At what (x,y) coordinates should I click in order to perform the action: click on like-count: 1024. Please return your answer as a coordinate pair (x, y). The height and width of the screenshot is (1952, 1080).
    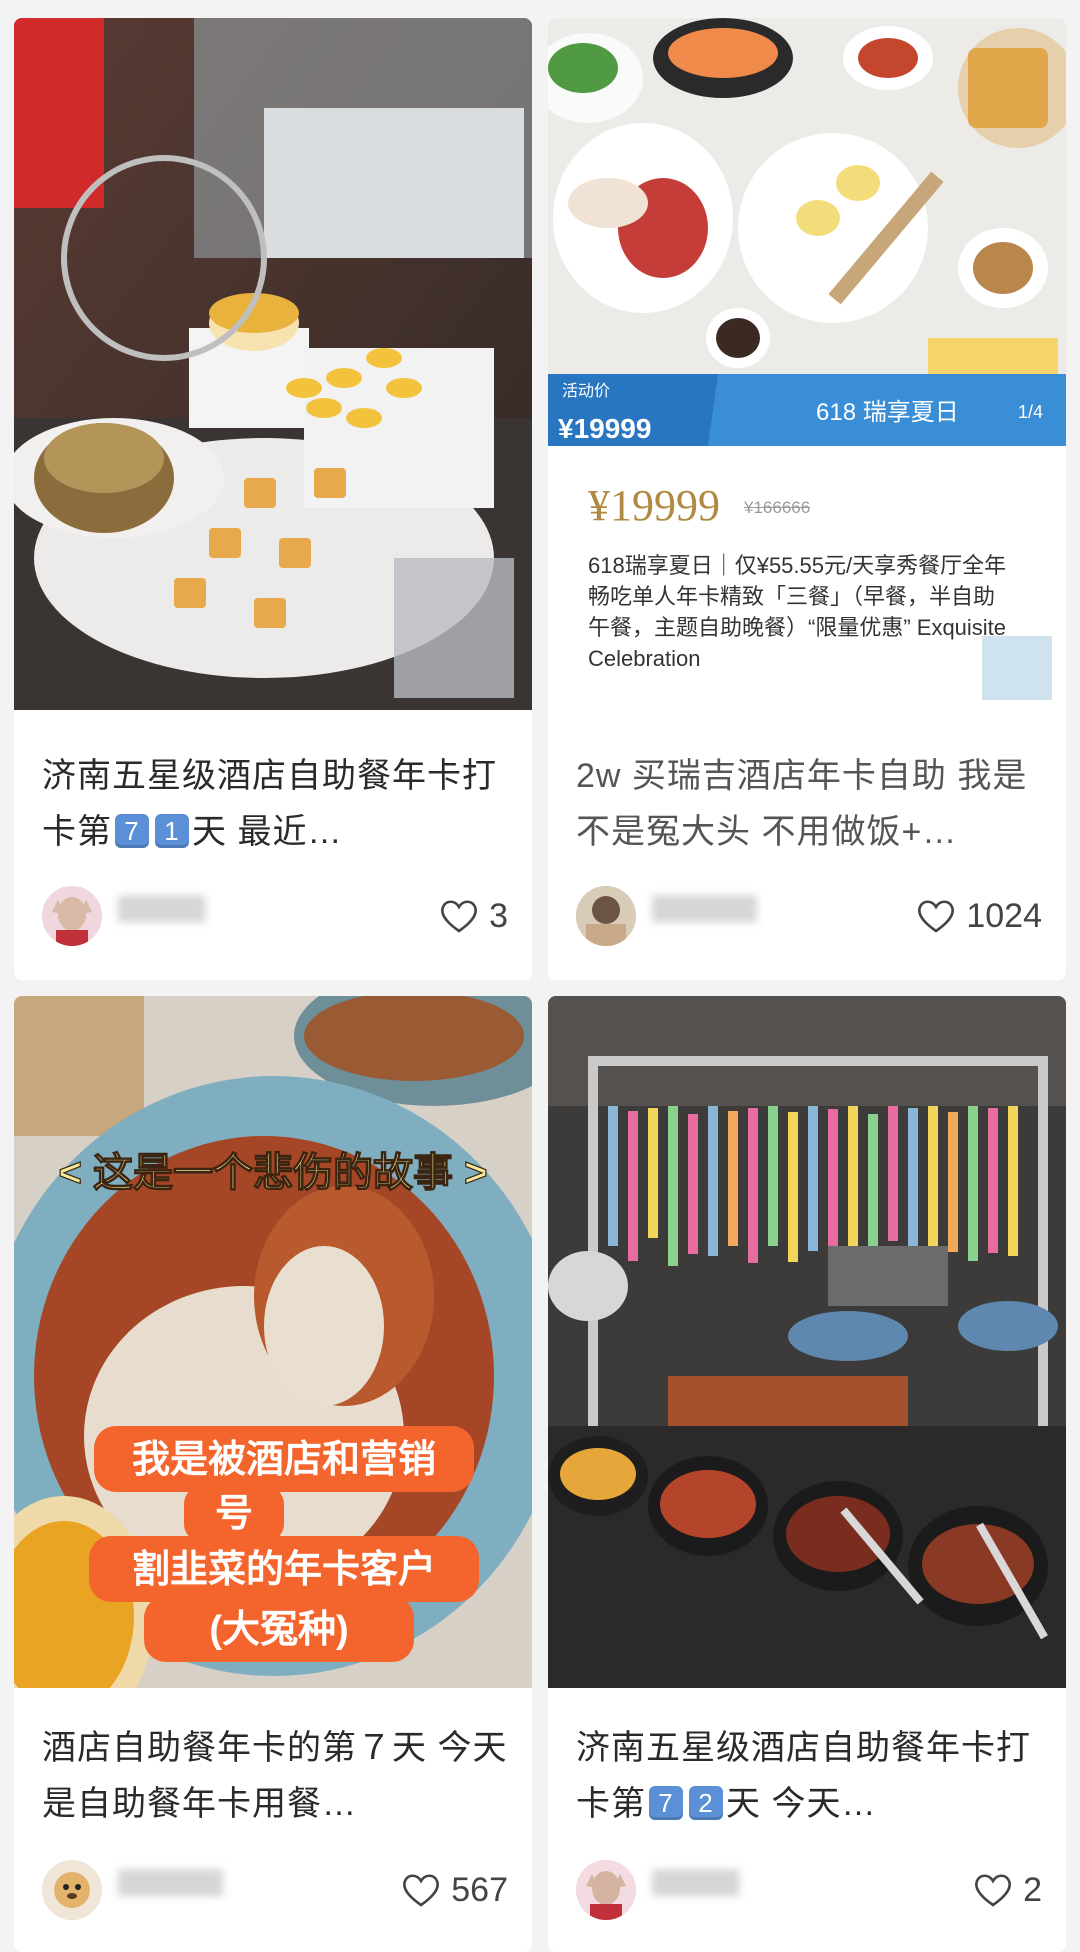
    Looking at the image, I should click on (1004, 915).